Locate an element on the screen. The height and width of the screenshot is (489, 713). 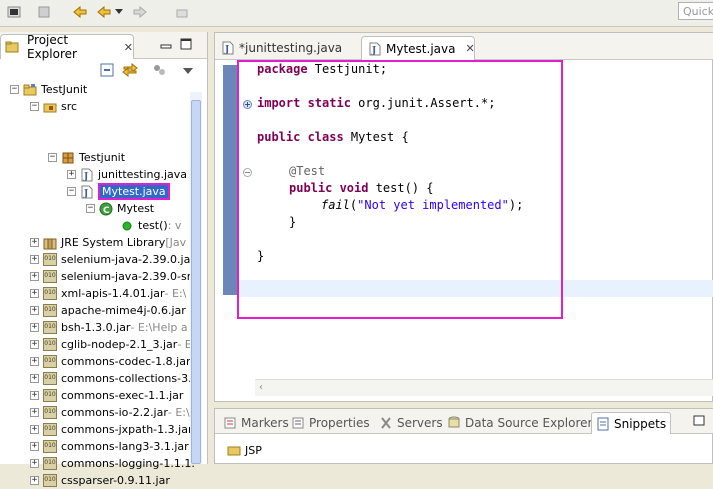
tree-item-label: cssparser-0.9.11.jar is located at coordinates (115, 480).